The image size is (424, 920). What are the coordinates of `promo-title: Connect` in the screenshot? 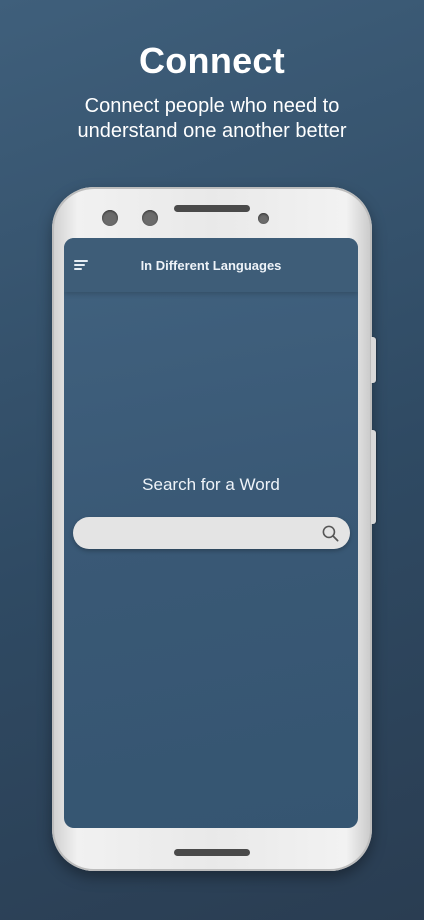 It's located at (212, 60).